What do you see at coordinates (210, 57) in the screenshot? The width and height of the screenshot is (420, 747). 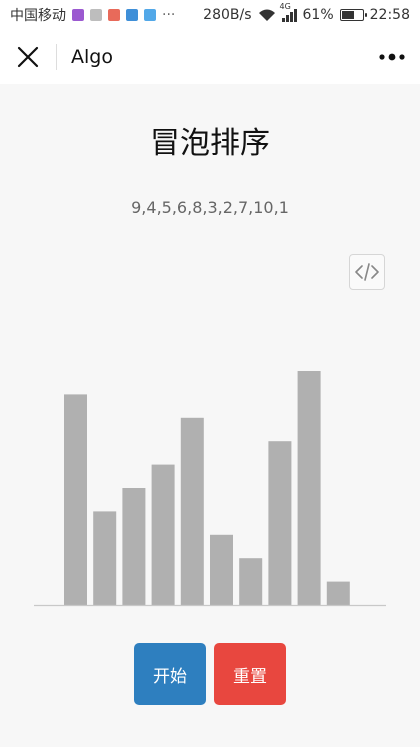 I see `navigation-bar: Algo` at bounding box center [210, 57].